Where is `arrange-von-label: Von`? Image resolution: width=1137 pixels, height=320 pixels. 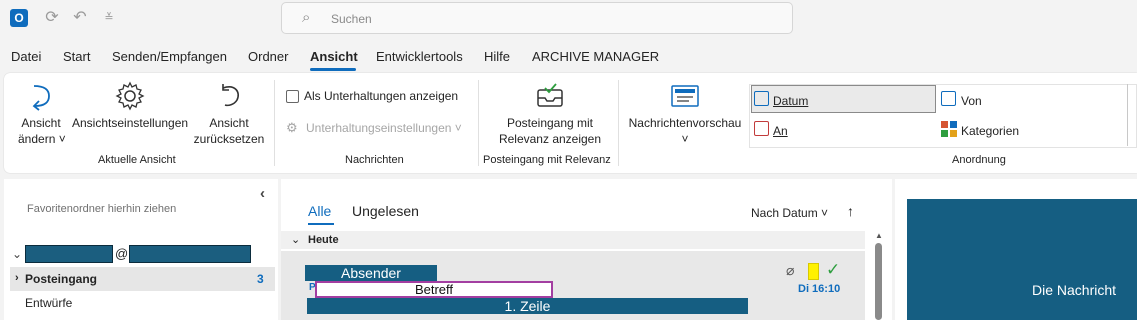 arrange-von-label: Von is located at coordinates (971, 101).